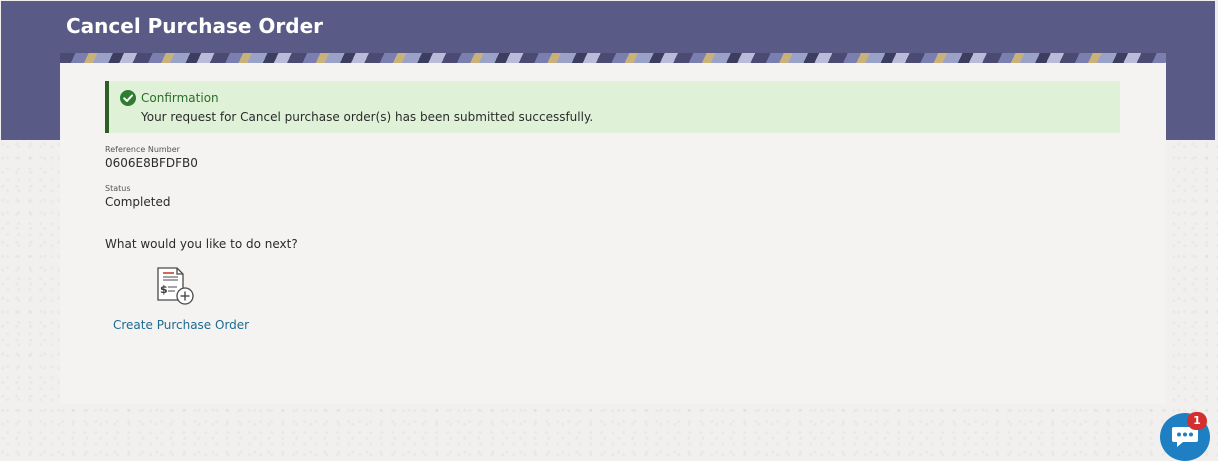 This screenshot has width=1218, height=461. I want to click on confirmation-title: Confirmation, so click(180, 98).